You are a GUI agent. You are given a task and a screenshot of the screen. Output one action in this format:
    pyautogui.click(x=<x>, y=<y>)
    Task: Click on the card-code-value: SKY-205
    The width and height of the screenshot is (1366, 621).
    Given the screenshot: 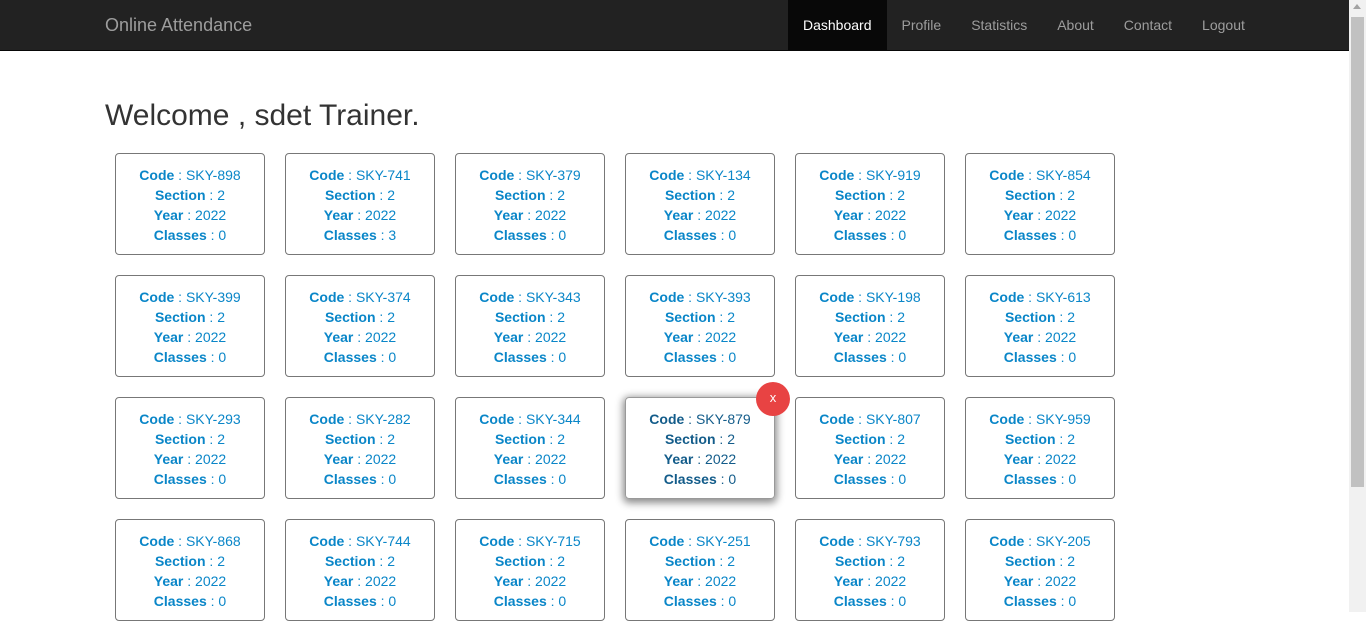 What is the action you would take?
    pyautogui.click(x=1063, y=541)
    